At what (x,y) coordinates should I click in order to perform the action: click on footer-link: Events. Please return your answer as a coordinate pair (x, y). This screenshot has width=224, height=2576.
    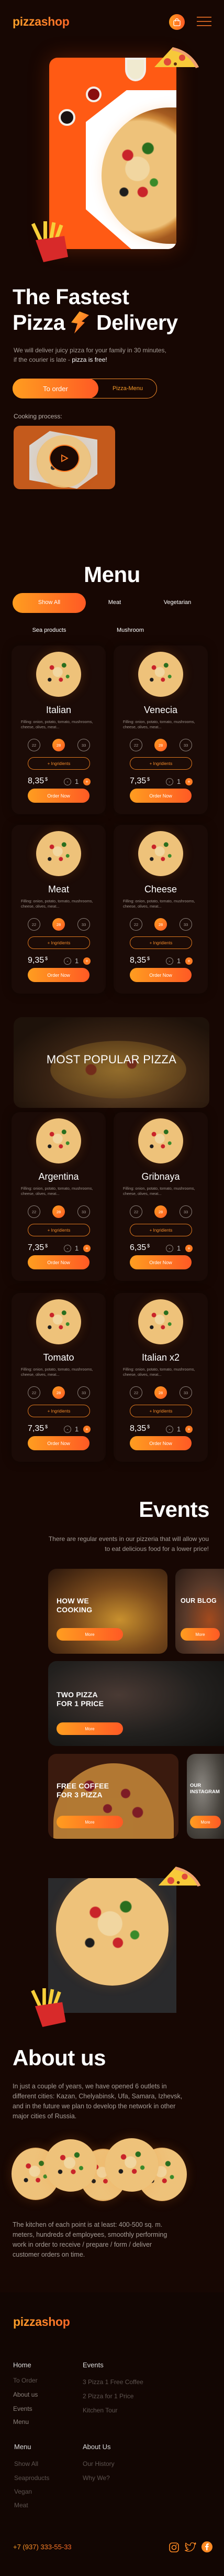
    Looking at the image, I should click on (22, 2408).